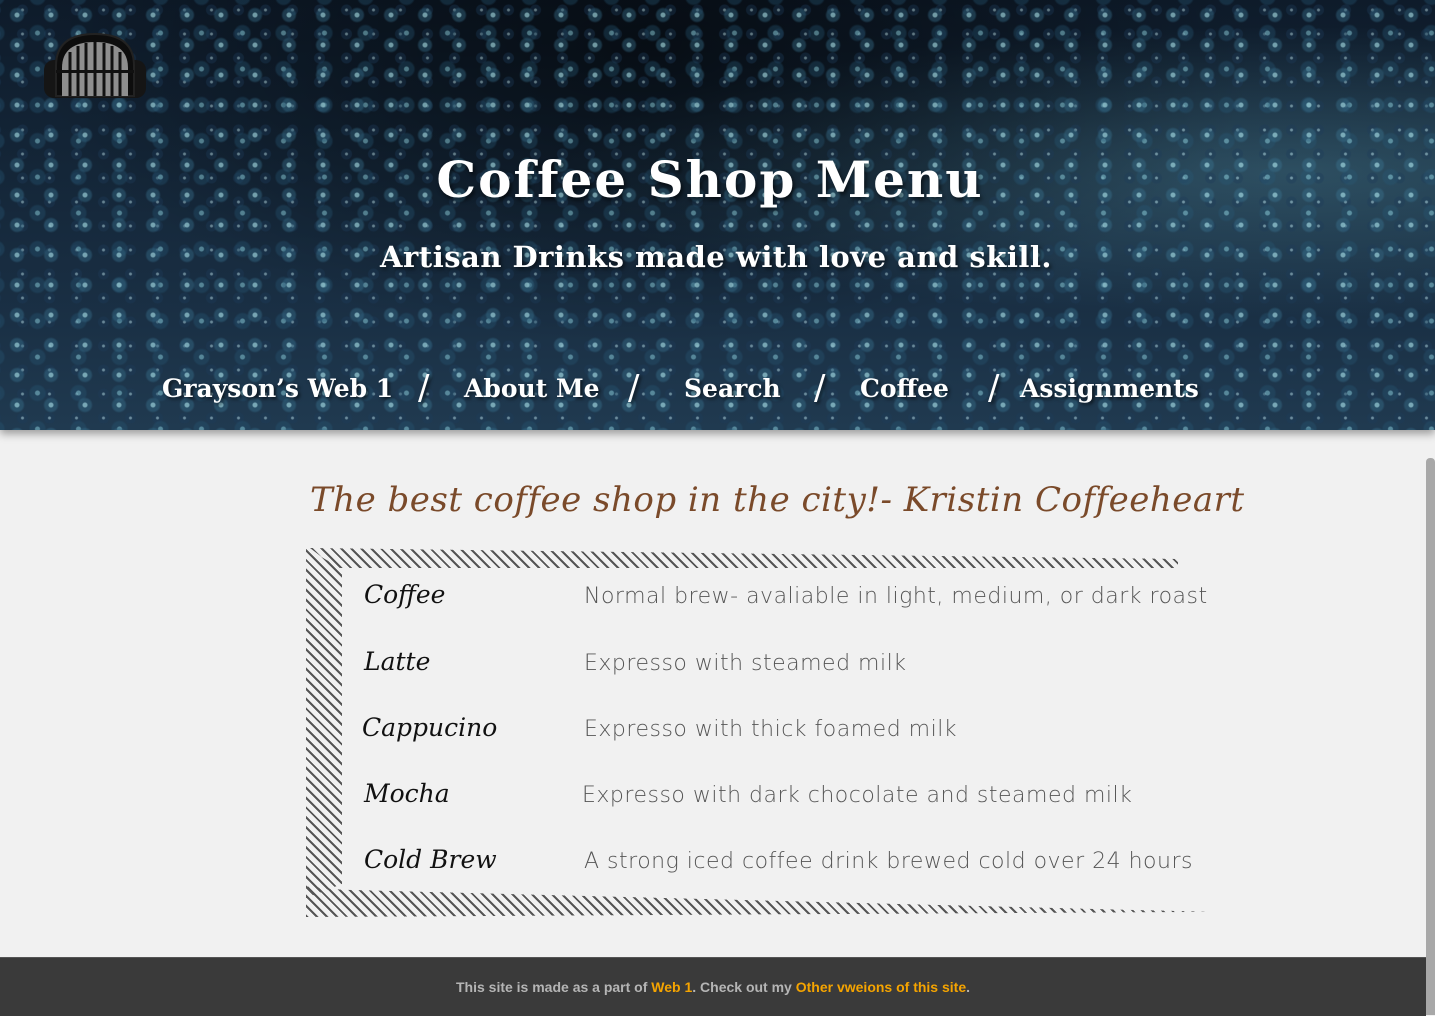 The image size is (1435, 1016). What do you see at coordinates (553, 987) in the screenshot?
I see `footer-text: This site is made as a part of` at bounding box center [553, 987].